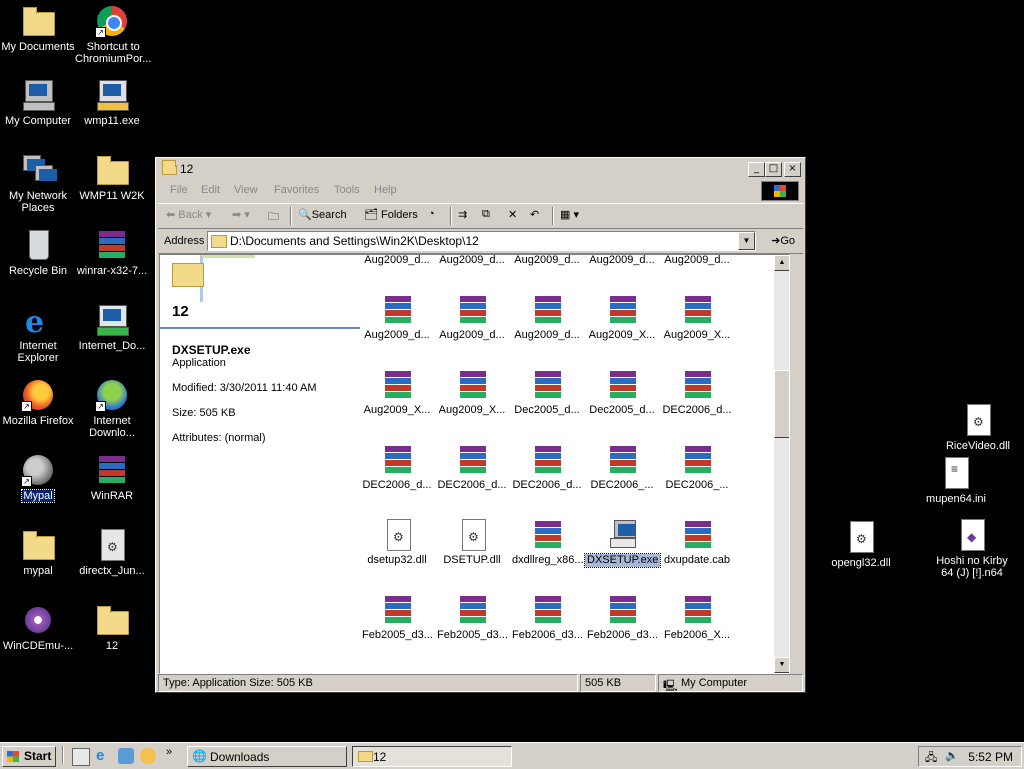 The height and width of the screenshot is (769, 1024). Describe the element at coordinates (38, 402) in the screenshot. I see `desktop-icon-mozilla-firefox: ↗ Mozilla Firefox` at that location.